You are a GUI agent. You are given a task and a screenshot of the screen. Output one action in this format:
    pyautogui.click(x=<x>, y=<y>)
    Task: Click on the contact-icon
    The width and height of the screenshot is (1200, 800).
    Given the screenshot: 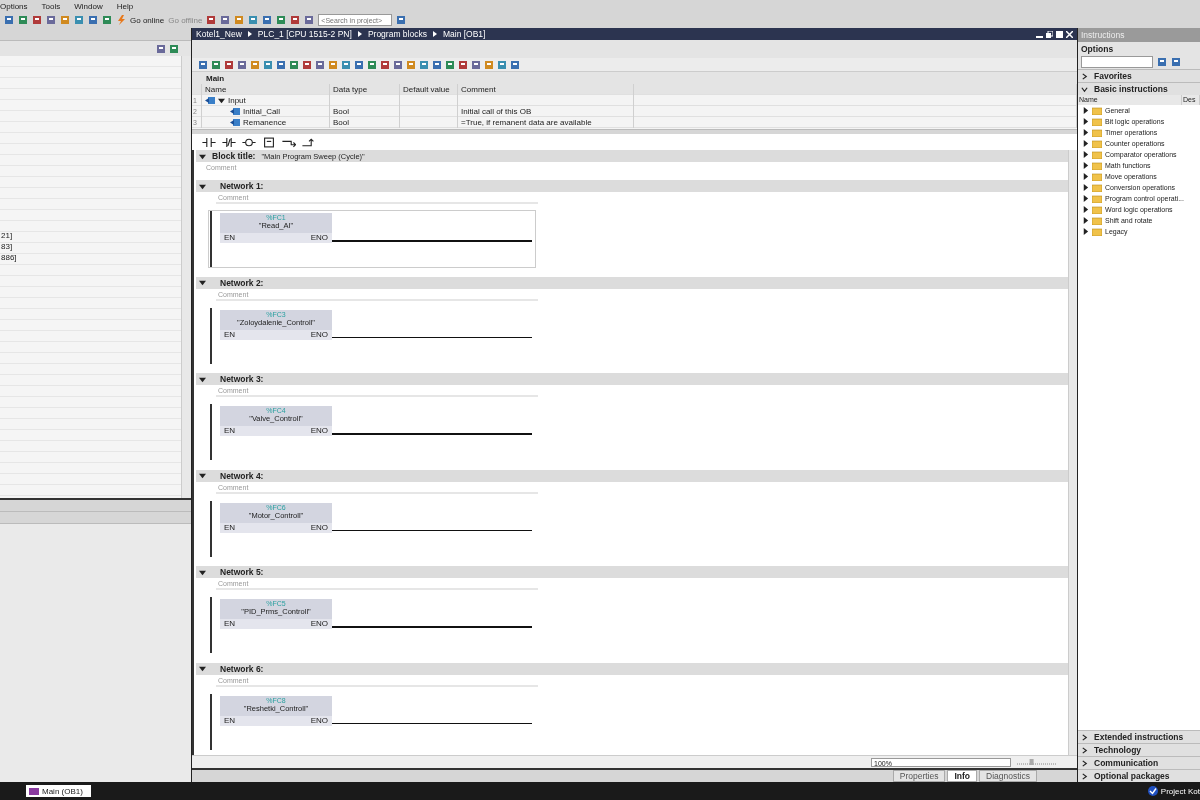 What is the action you would take?
    pyautogui.click(x=209, y=142)
    